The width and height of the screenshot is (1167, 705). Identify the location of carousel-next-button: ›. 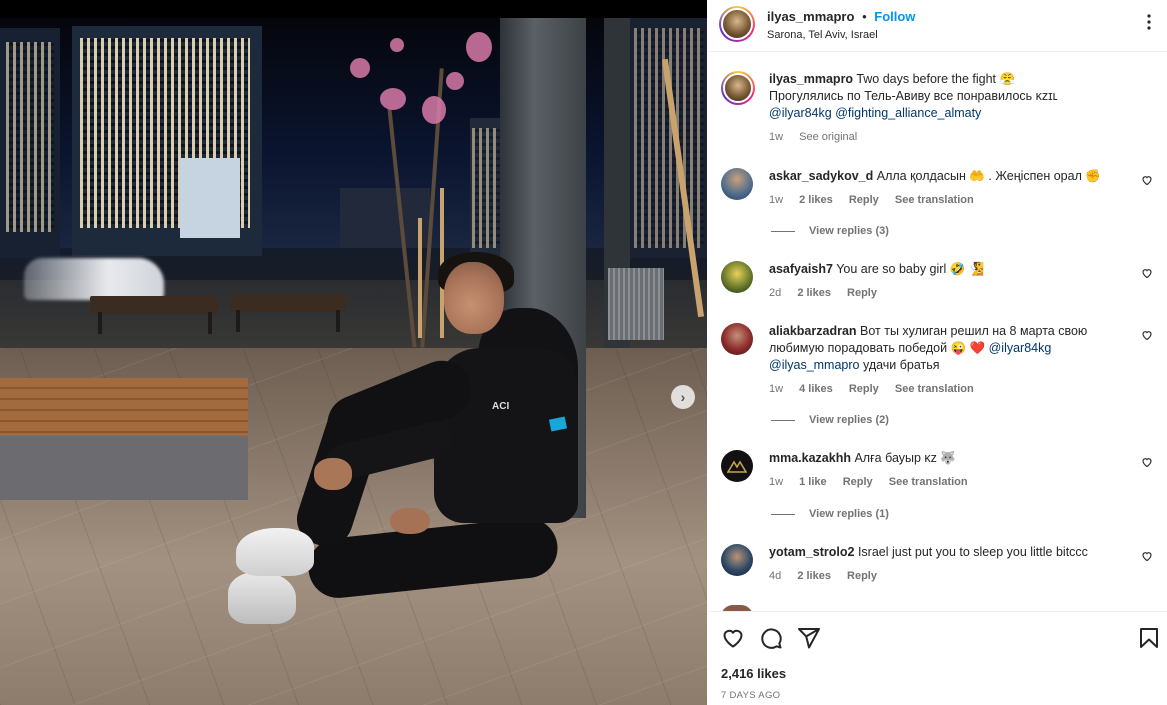
(683, 397).